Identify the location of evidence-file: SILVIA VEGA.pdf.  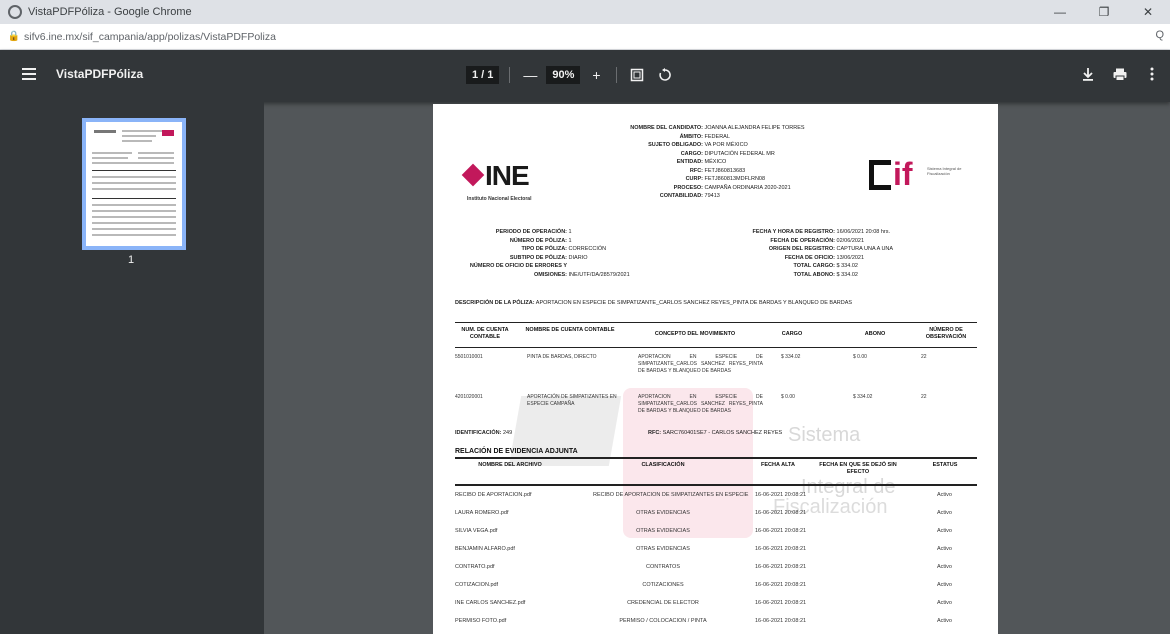
(476, 531).